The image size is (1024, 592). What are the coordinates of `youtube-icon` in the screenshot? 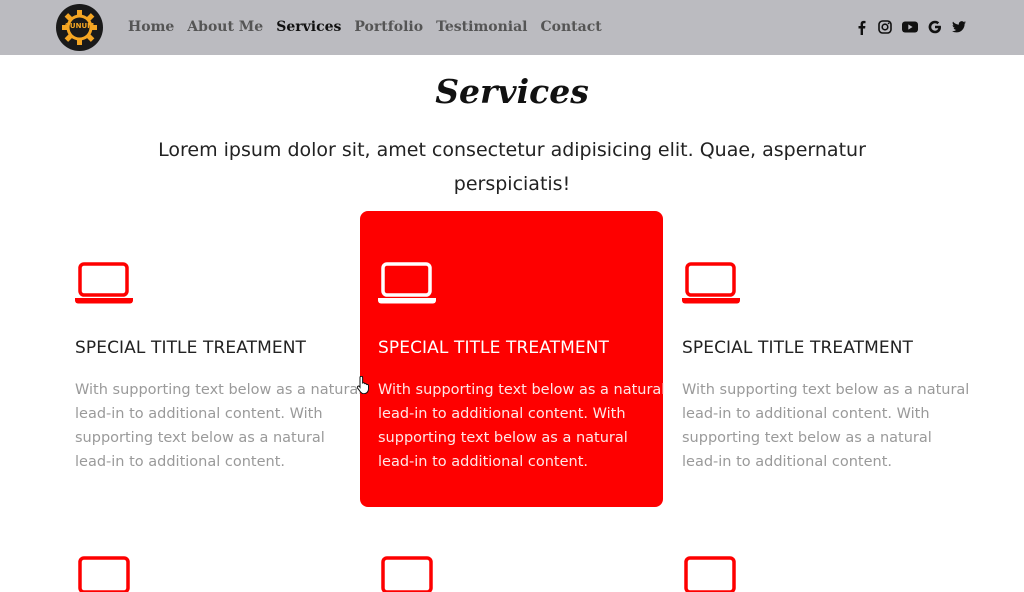 It's located at (910, 27).